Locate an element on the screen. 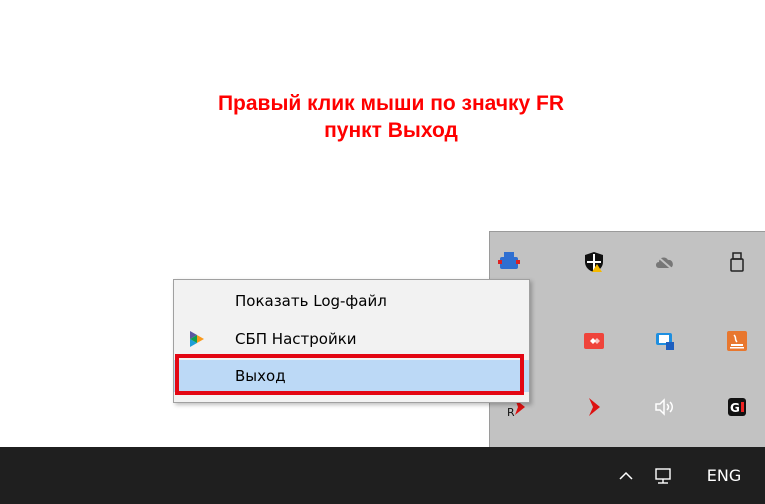  java-update-icon is located at coordinates (737, 341).